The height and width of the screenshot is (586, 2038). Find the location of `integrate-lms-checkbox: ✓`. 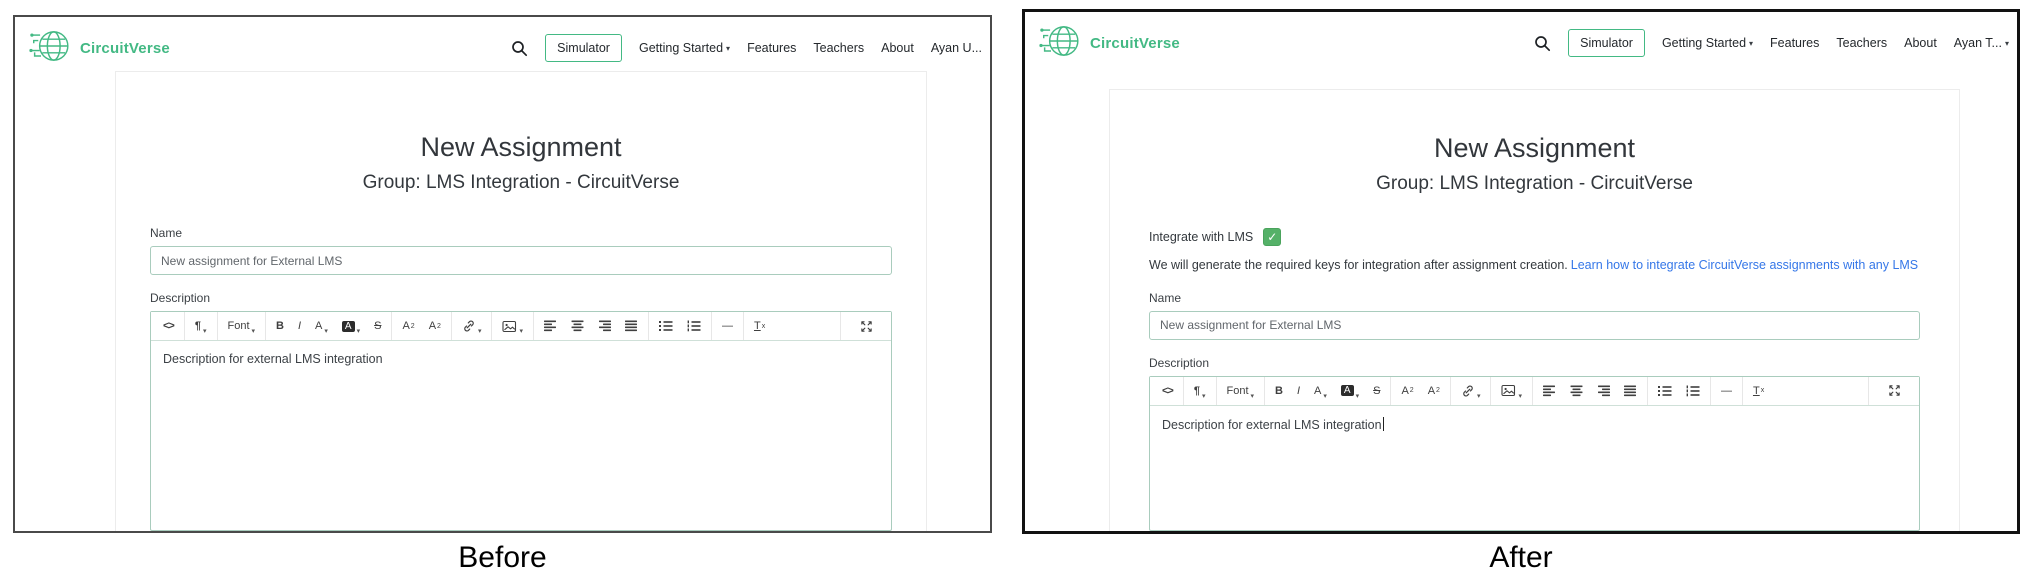

integrate-lms-checkbox: ✓ is located at coordinates (1272, 237).